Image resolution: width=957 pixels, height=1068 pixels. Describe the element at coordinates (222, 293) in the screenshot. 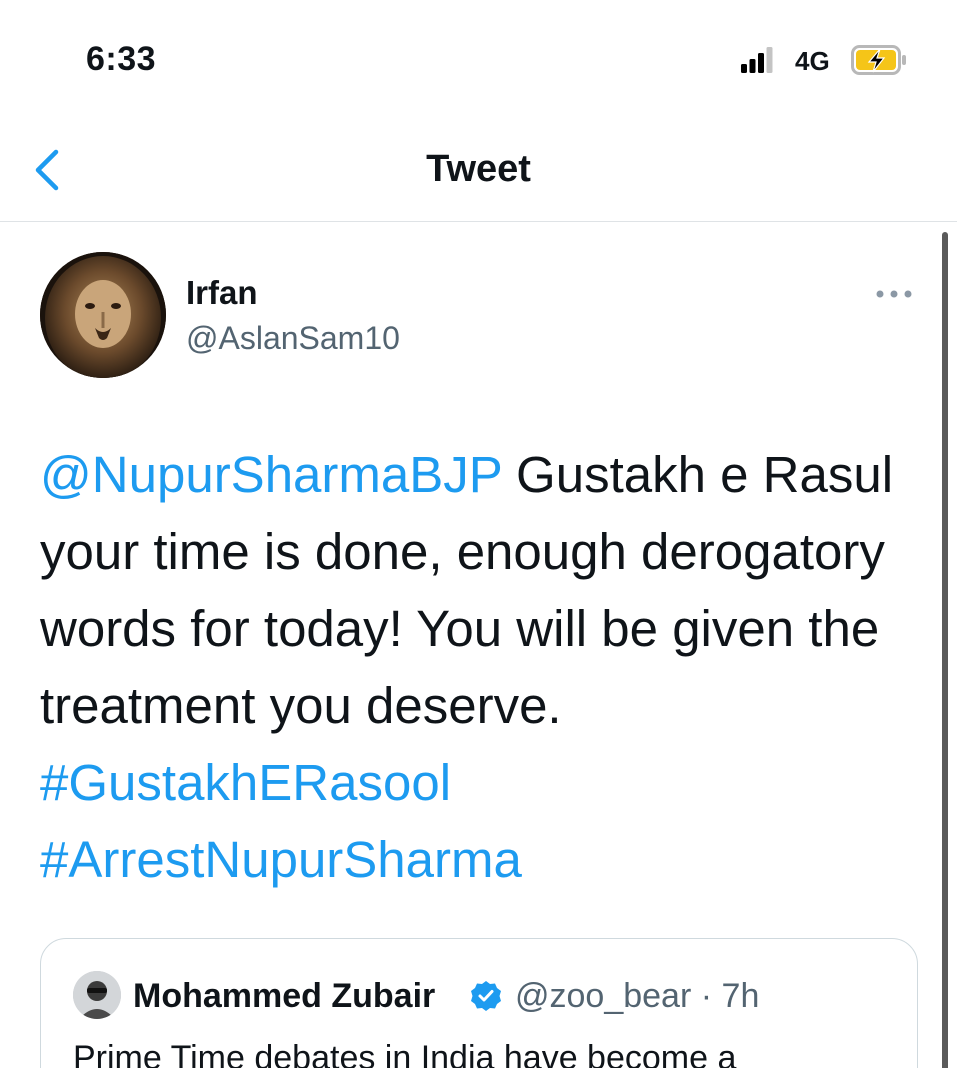

I see `author-name: Irfan` at that location.